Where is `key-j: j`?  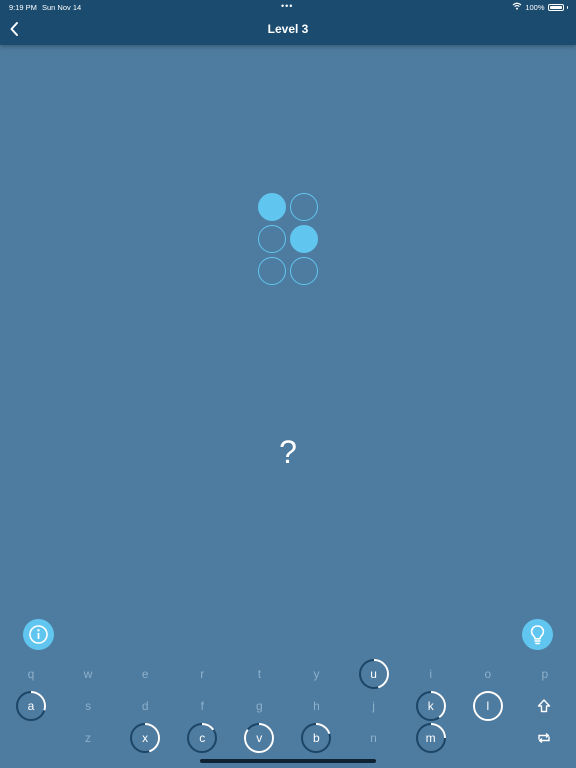 key-j: j is located at coordinates (374, 706).